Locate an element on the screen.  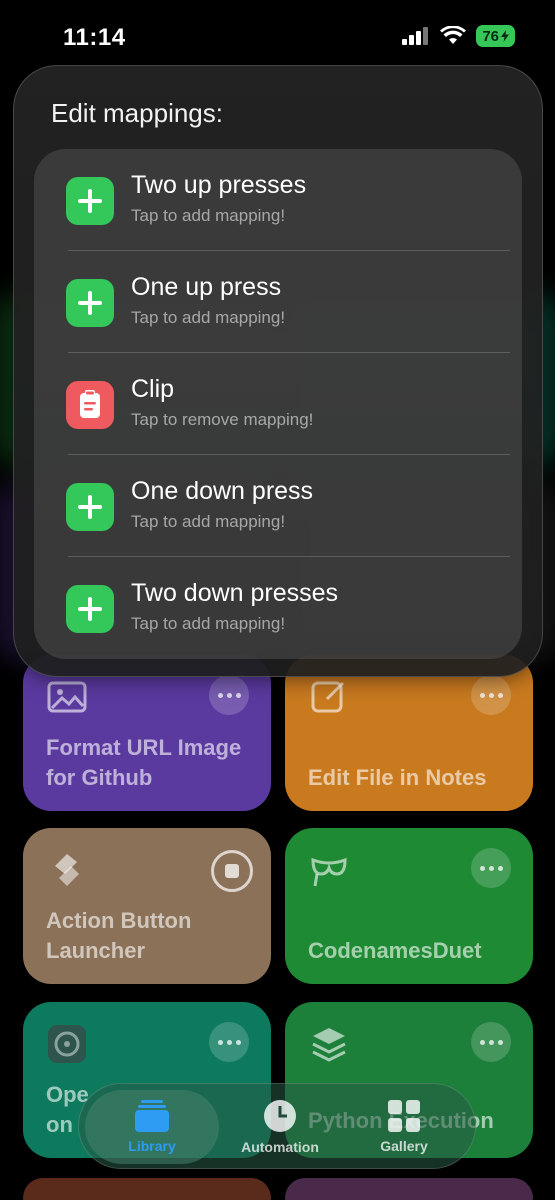
tab-label: Gallery is located at coordinates (404, 1146).